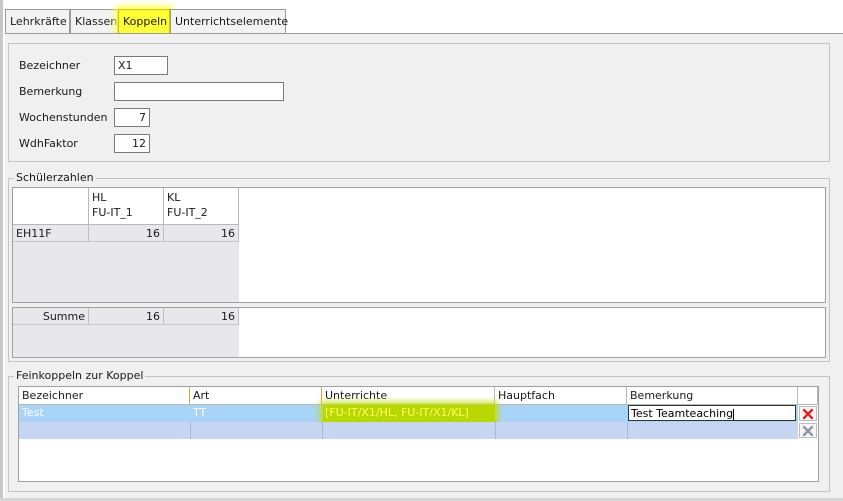 The width and height of the screenshot is (843, 501). Describe the element at coordinates (712, 396) in the screenshot. I see `column-header-bemerkung: Bemerkung` at that location.